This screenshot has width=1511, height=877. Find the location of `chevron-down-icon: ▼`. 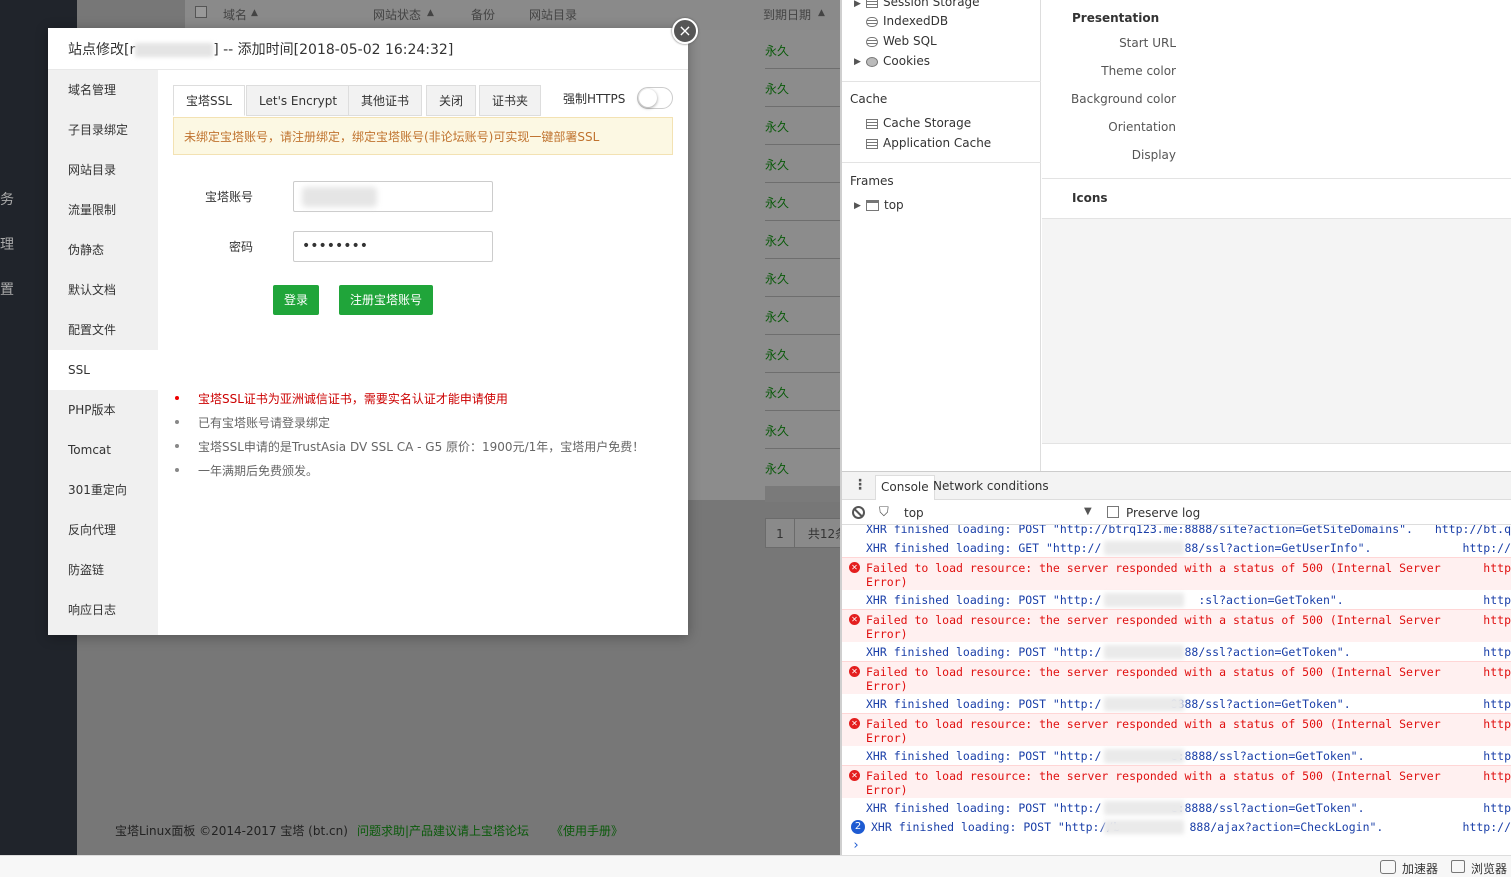

chevron-down-icon: ▼ is located at coordinates (1088, 511).